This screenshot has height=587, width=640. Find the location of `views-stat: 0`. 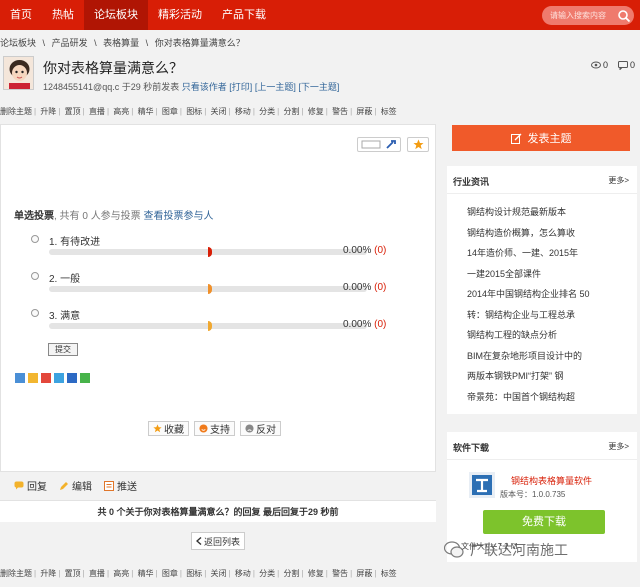

views-stat: 0 is located at coordinates (599, 65).